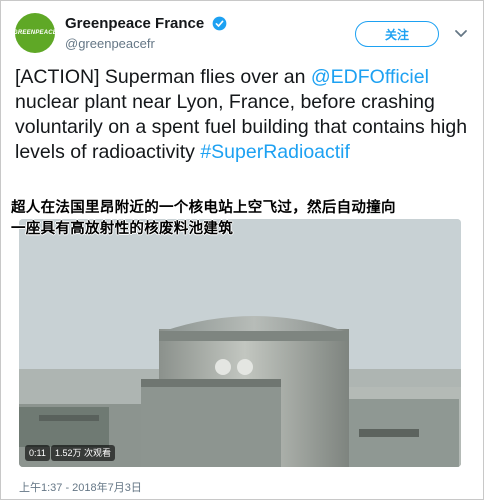 Image resolution: width=484 pixels, height=500 pixels. I want to click on chinese-caption-line-1: 超人在法国里昂附近的一个核电站上空飞过，然后自动撞向, so click(203, 208).